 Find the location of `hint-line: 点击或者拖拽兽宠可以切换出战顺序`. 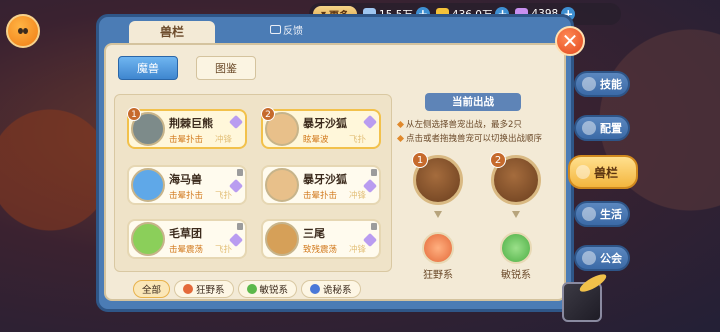

hint-line: 点击或者拖拽兽宠可以切换出战顺序 is located at coordinates (469, 138).